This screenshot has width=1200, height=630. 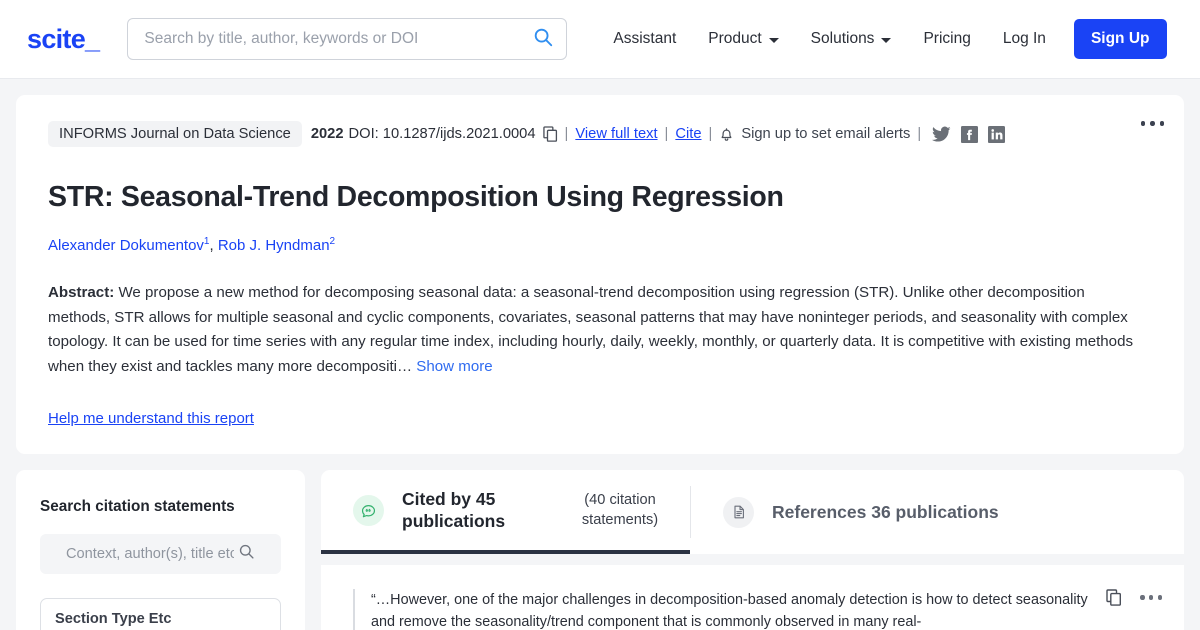 I want to click on nav-label: Log In, so click(x=1024, y=38).